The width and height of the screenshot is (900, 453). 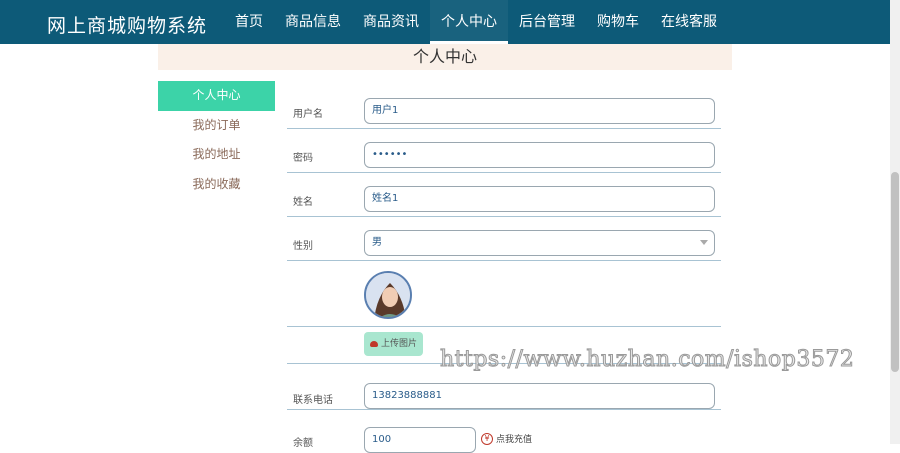 I want to click on phone-label: 联系电话, so click(x=313, y=400).